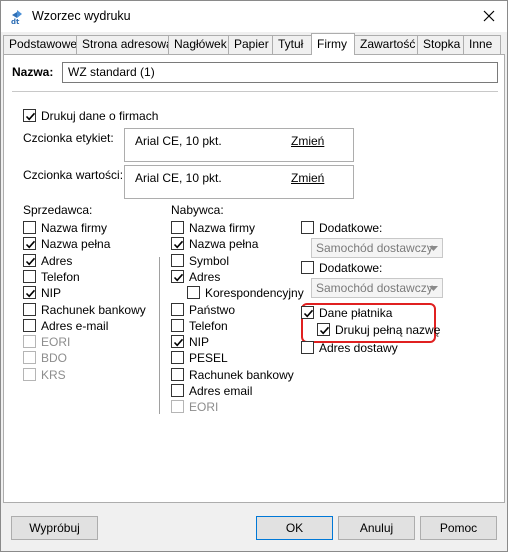 This screenshot has width=508, height=552. I want to click on buyer-title: Nabywca:, so click(197, 210).